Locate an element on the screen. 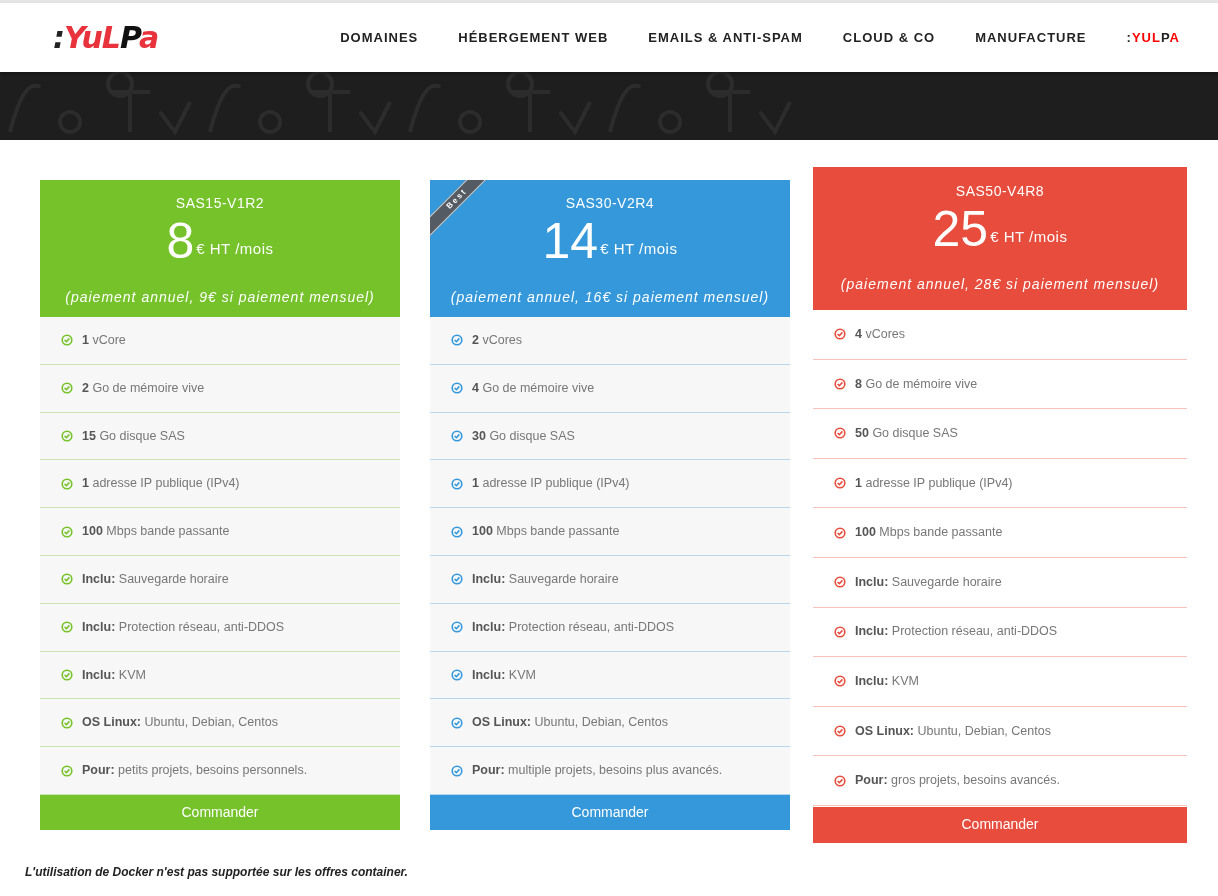  plan-price: 8 is located at coordinates (180, 241).